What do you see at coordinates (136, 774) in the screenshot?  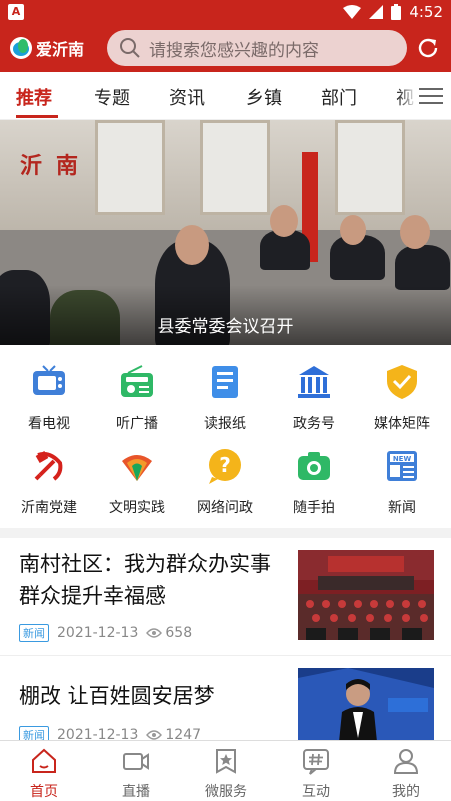 I see `nav-live: 直播` at bounding box center [136, 774].